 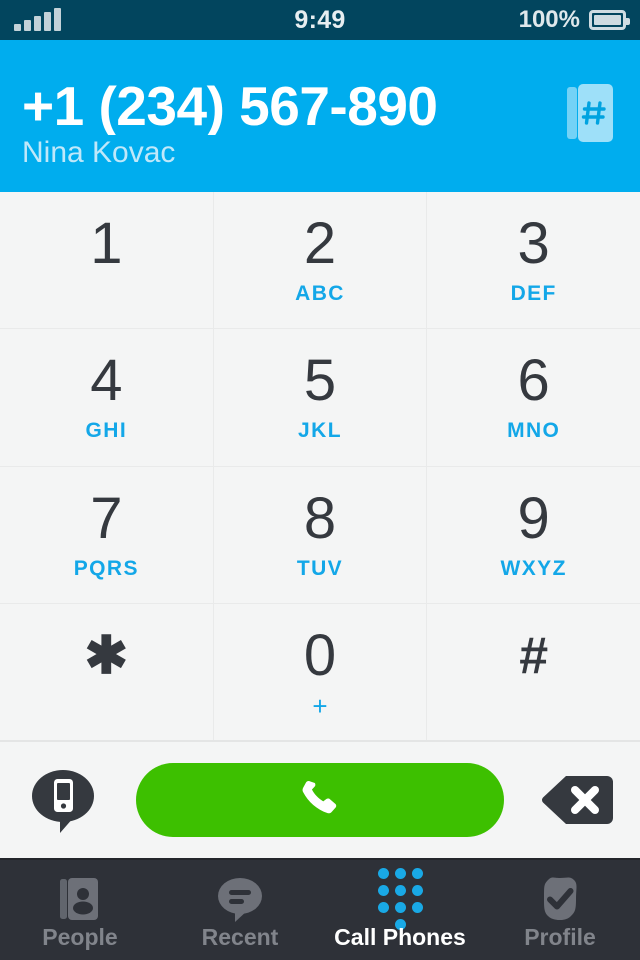 What do you see at coordinates (80, 937) in the screenshot?
I see `tab-label: People` at bounding box center [80, 937].